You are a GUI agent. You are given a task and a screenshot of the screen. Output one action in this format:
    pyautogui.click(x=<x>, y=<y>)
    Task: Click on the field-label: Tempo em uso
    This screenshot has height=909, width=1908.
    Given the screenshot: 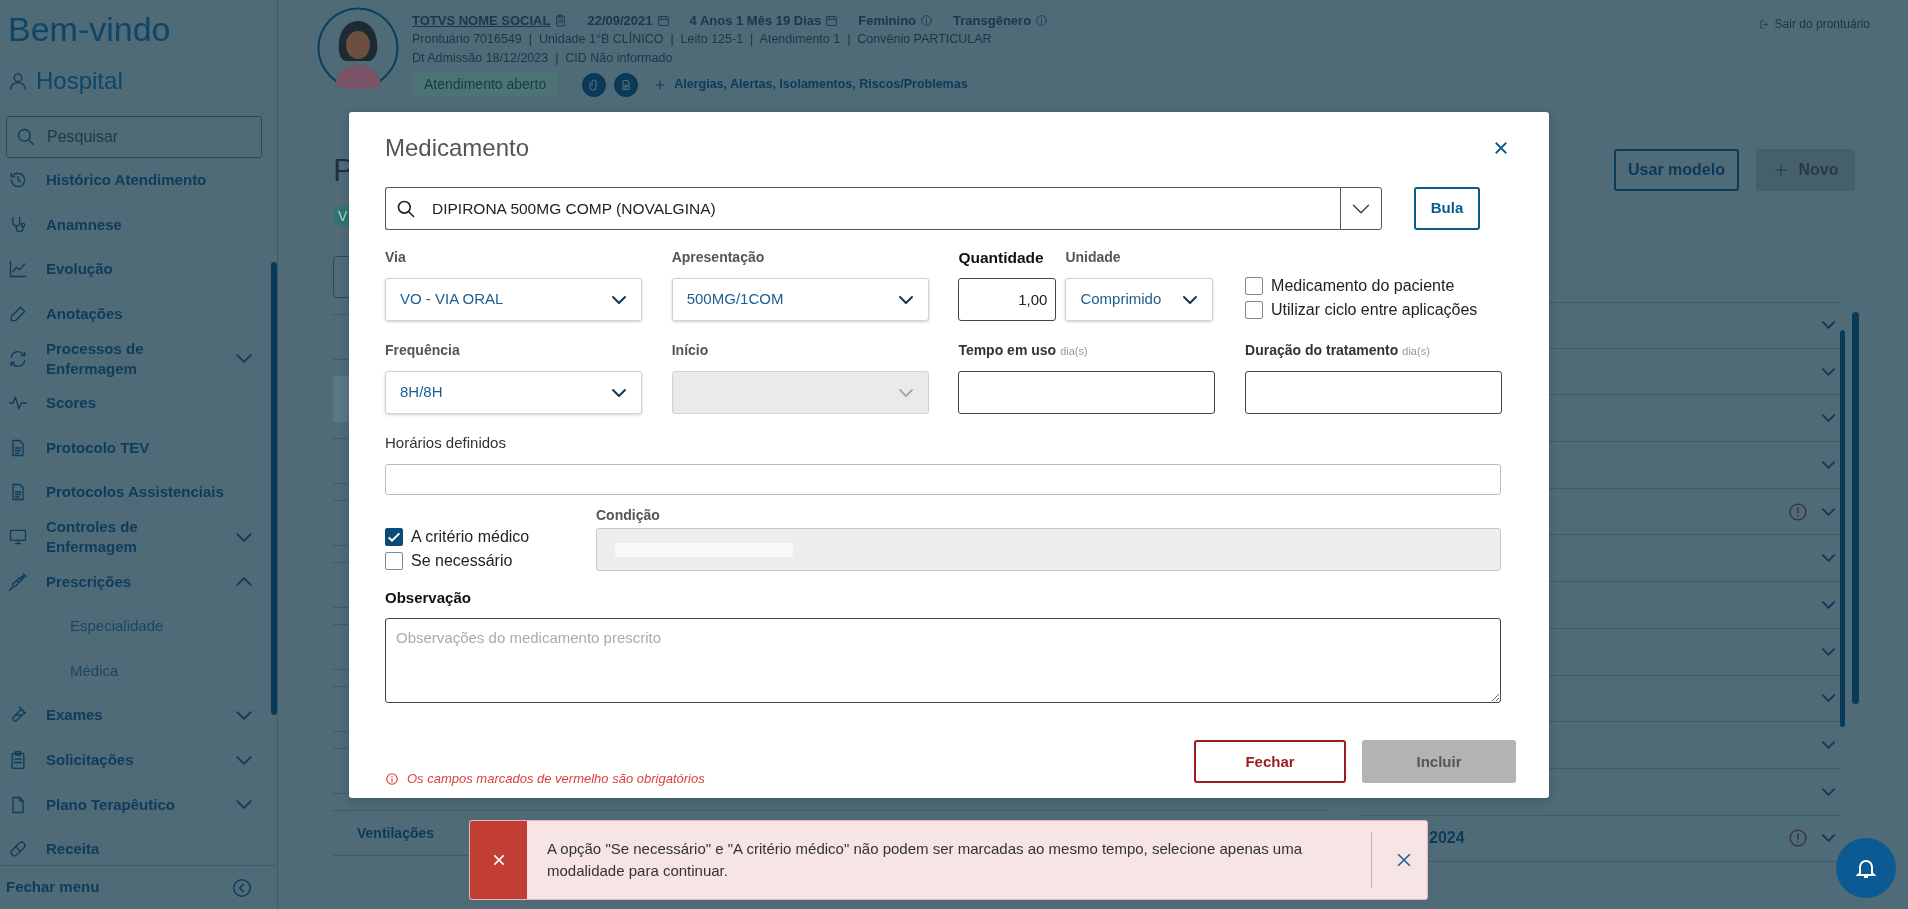 What is the action you would take?
    pyautogui.click(x=1007, y=350)
    